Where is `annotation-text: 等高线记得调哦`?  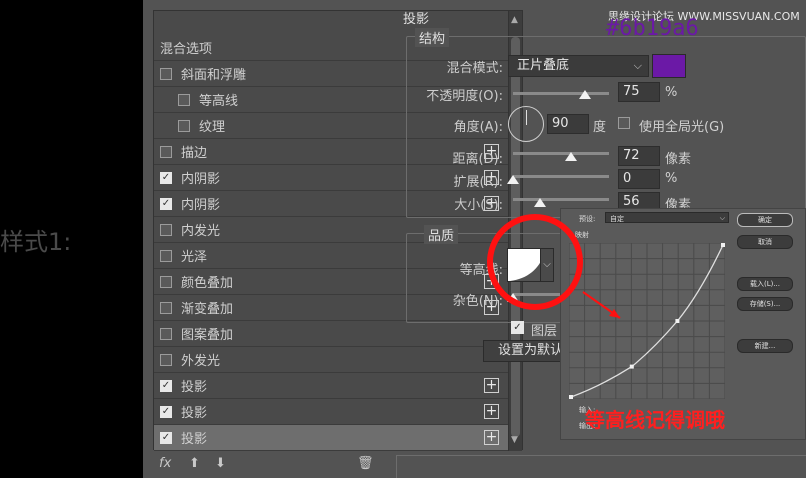 annotation-text: 等高线记得调哦 is located at coordinates (655, 420).